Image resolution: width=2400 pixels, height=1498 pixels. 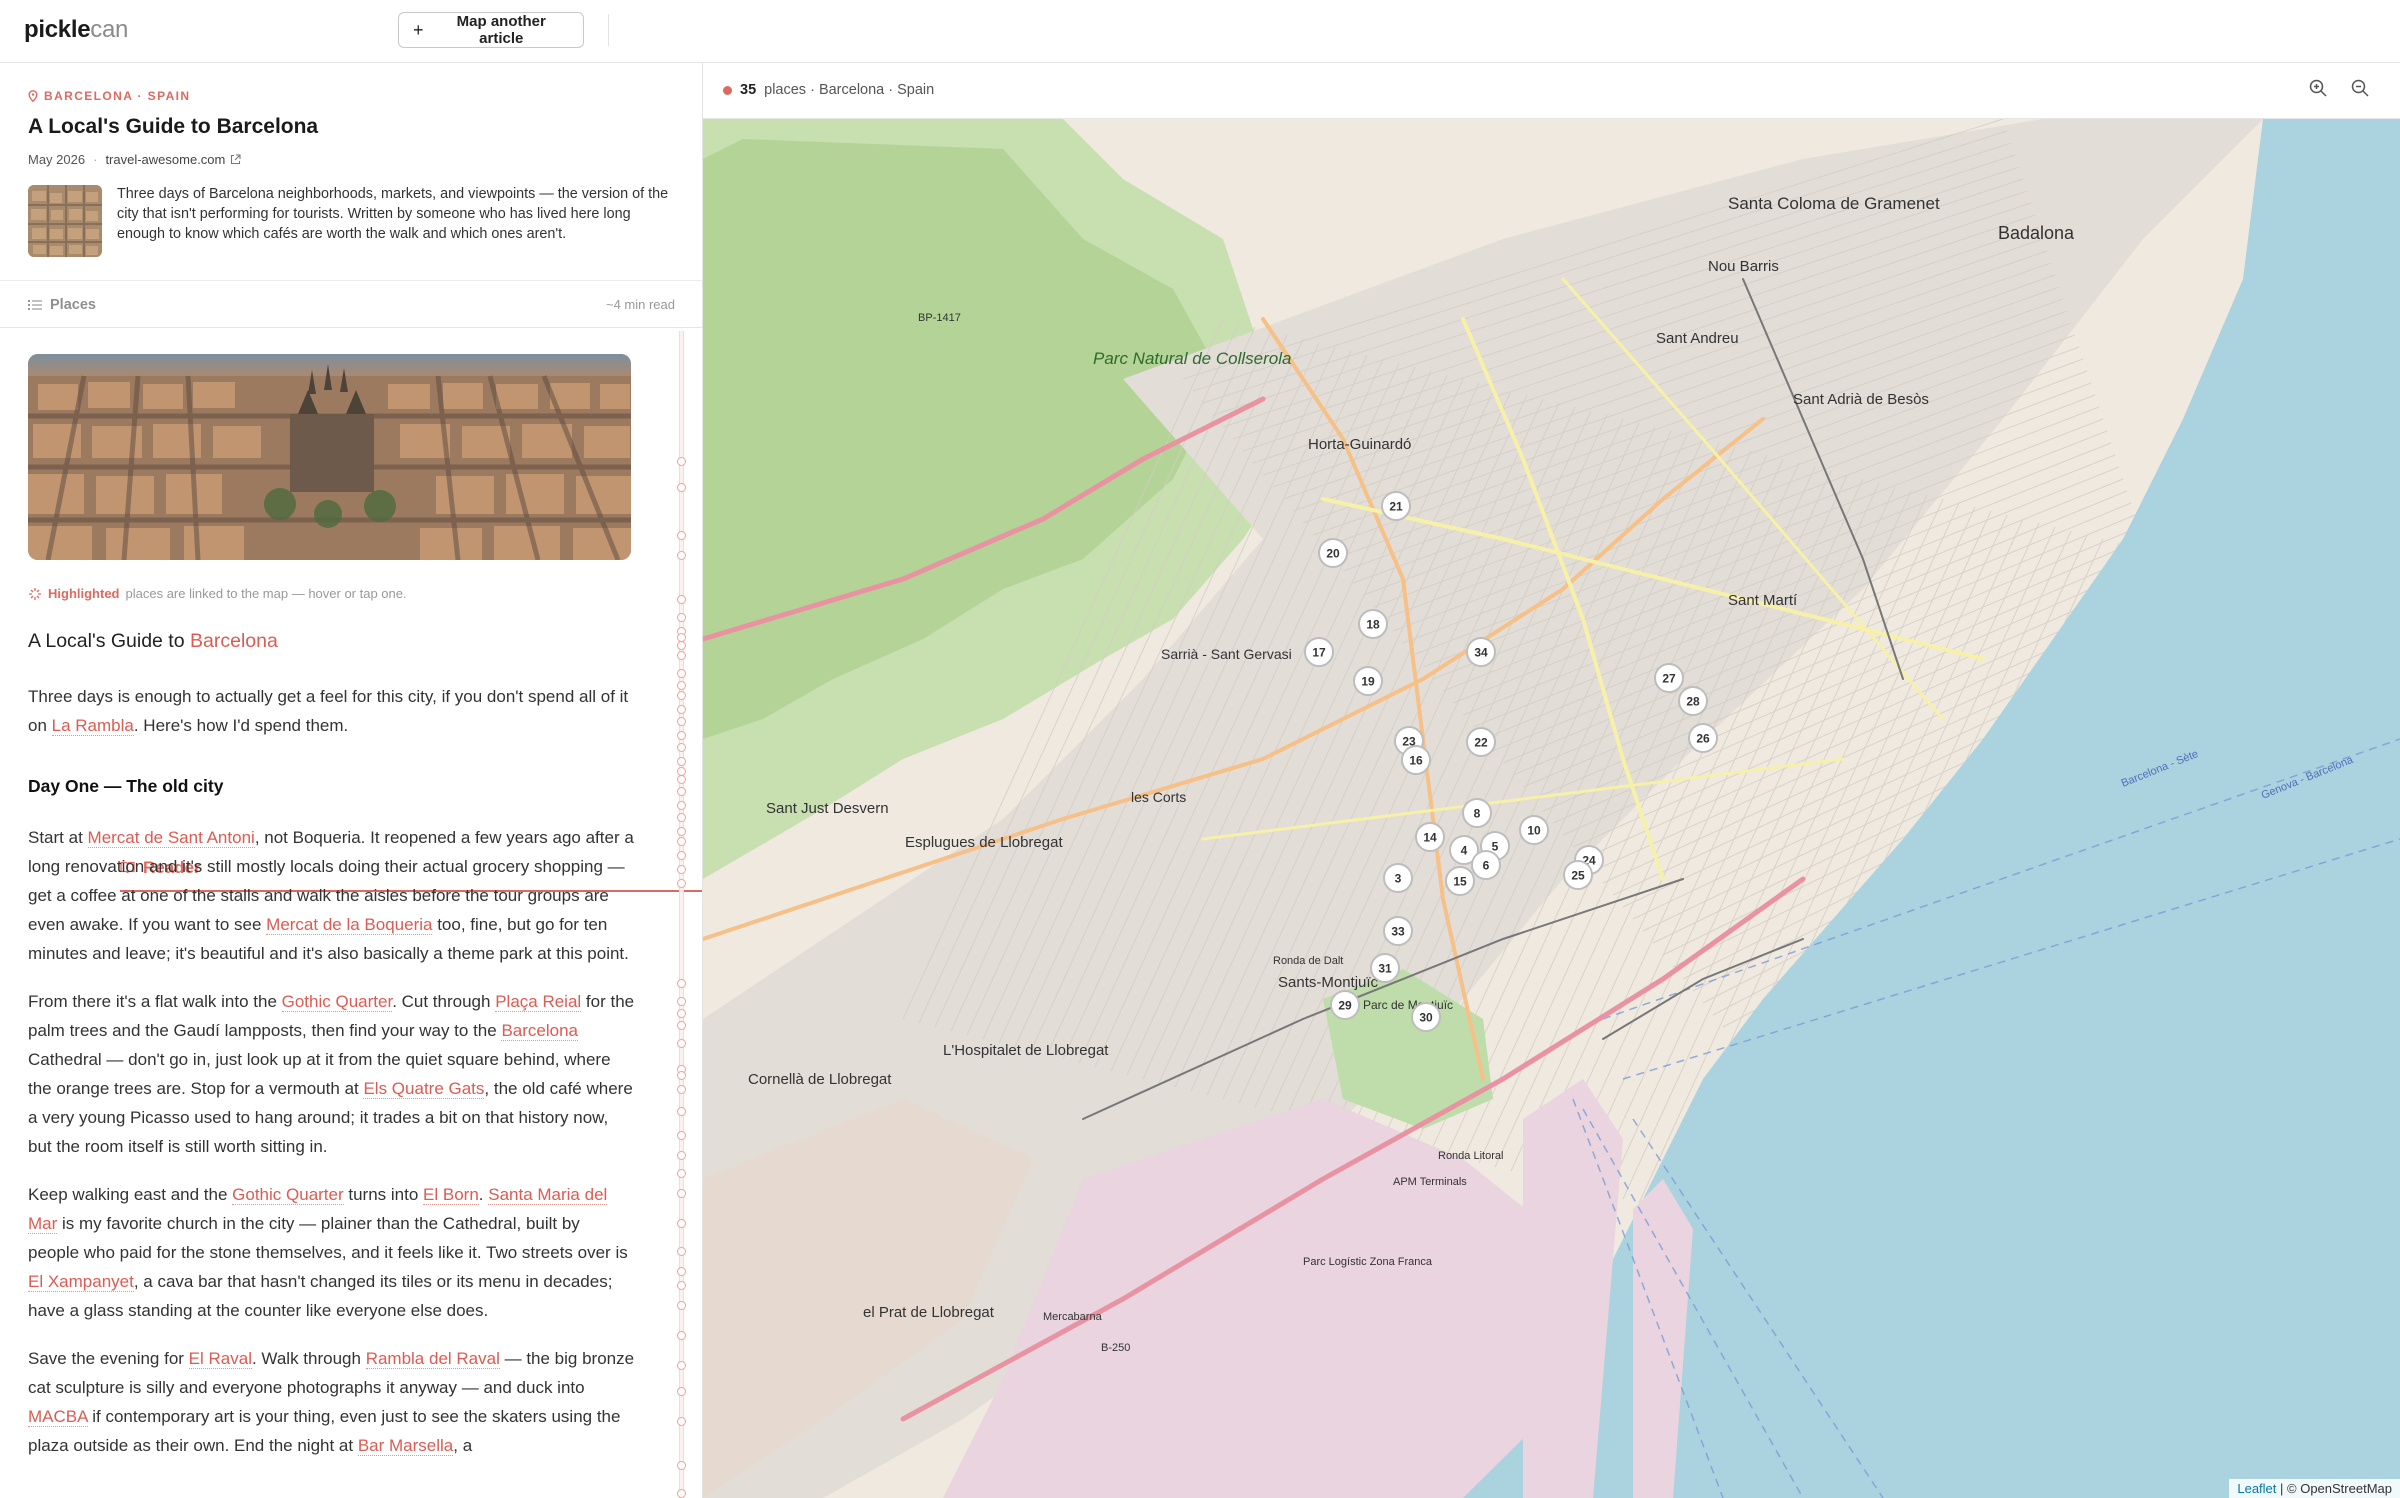 What do you see at coordinates (1398, 878) in the screenshot?
I see `map-marker: 3` at bounding box center [1398, 878].